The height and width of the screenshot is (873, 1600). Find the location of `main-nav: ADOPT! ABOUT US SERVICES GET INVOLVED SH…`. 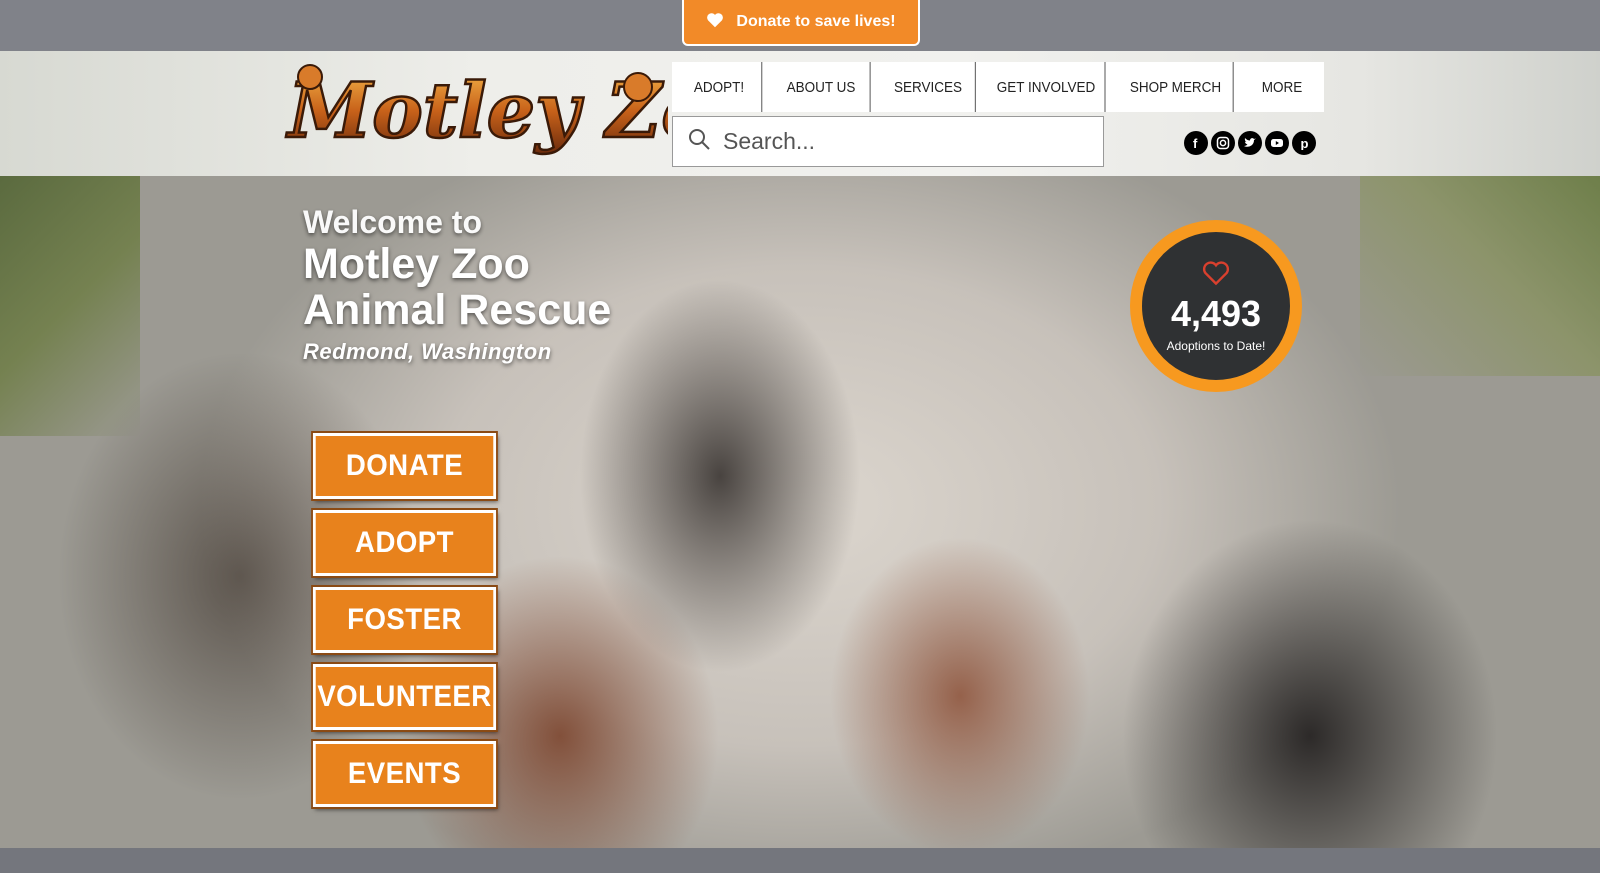

main-nav: ADOPT! ABOUT US SERVICES GET INVOLVED SH… is located at coordinates (998, 87).